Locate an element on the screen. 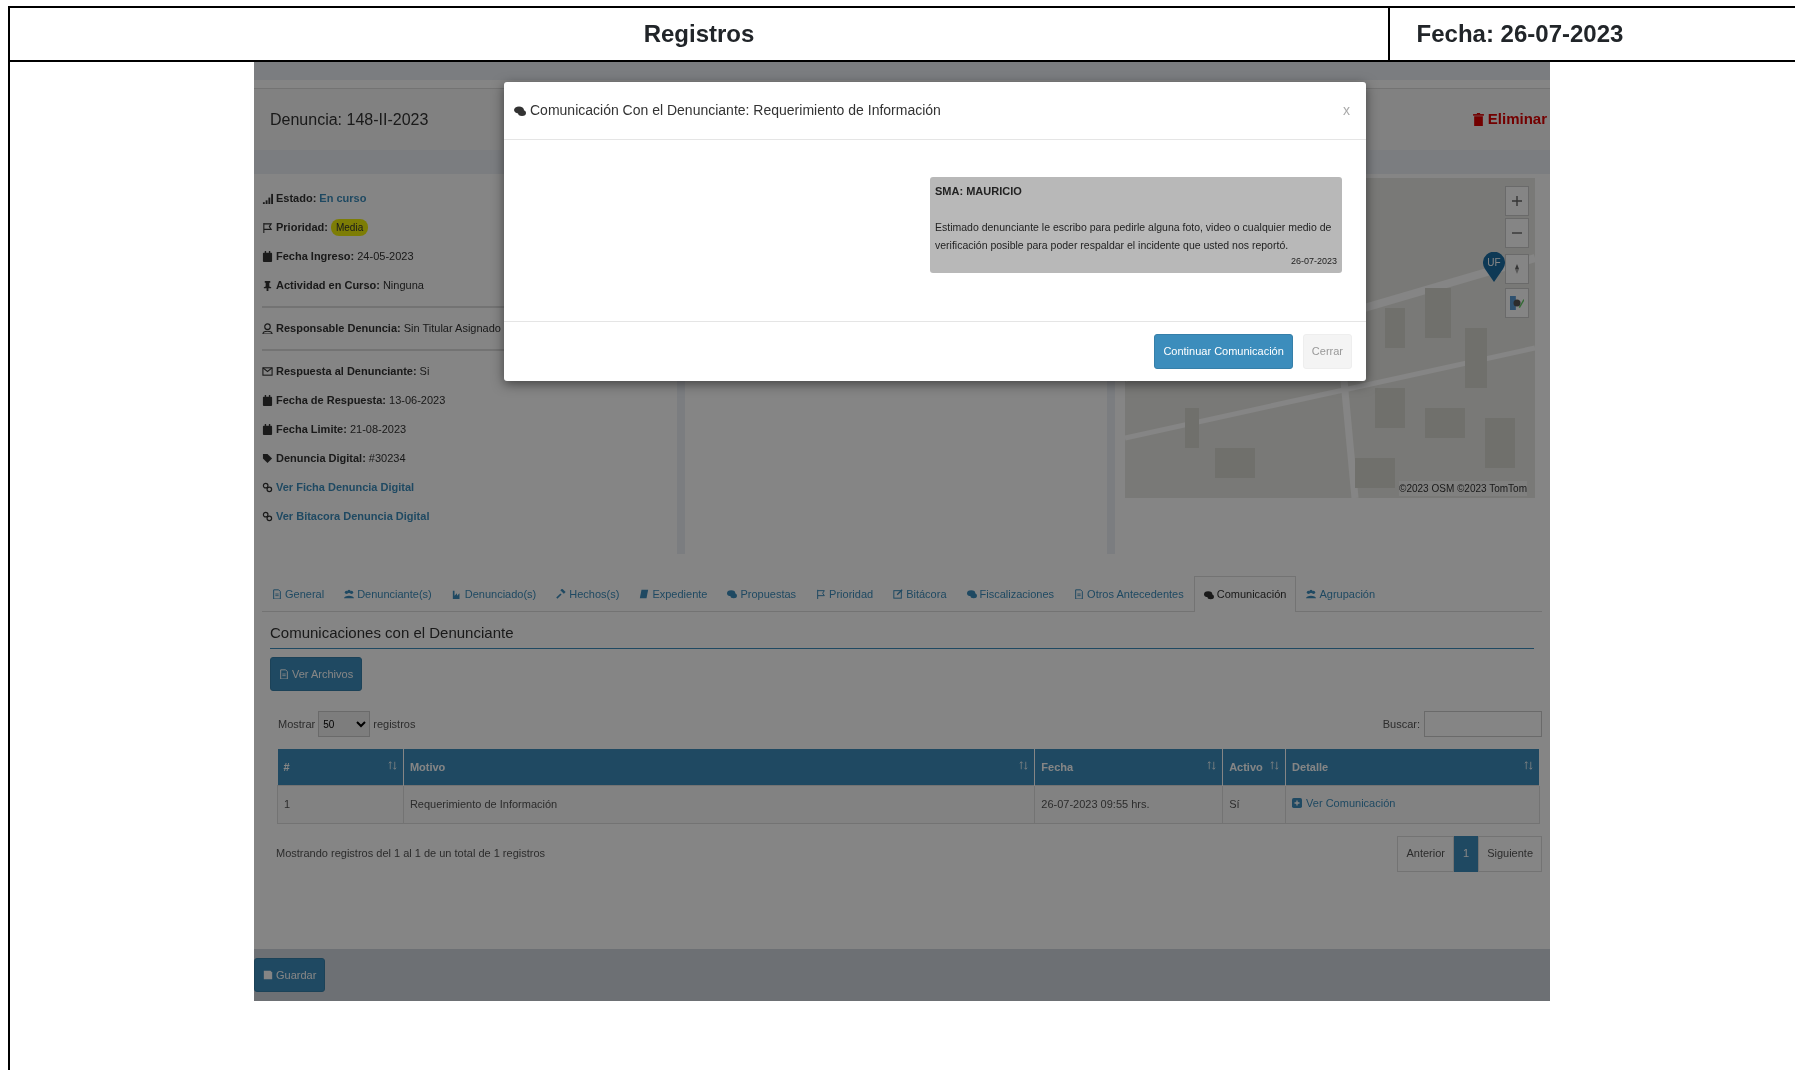 The height and width of the screenshot is (1070, 1795). table-cell: Requerimiento de Información is located at coordinates (719, 804).